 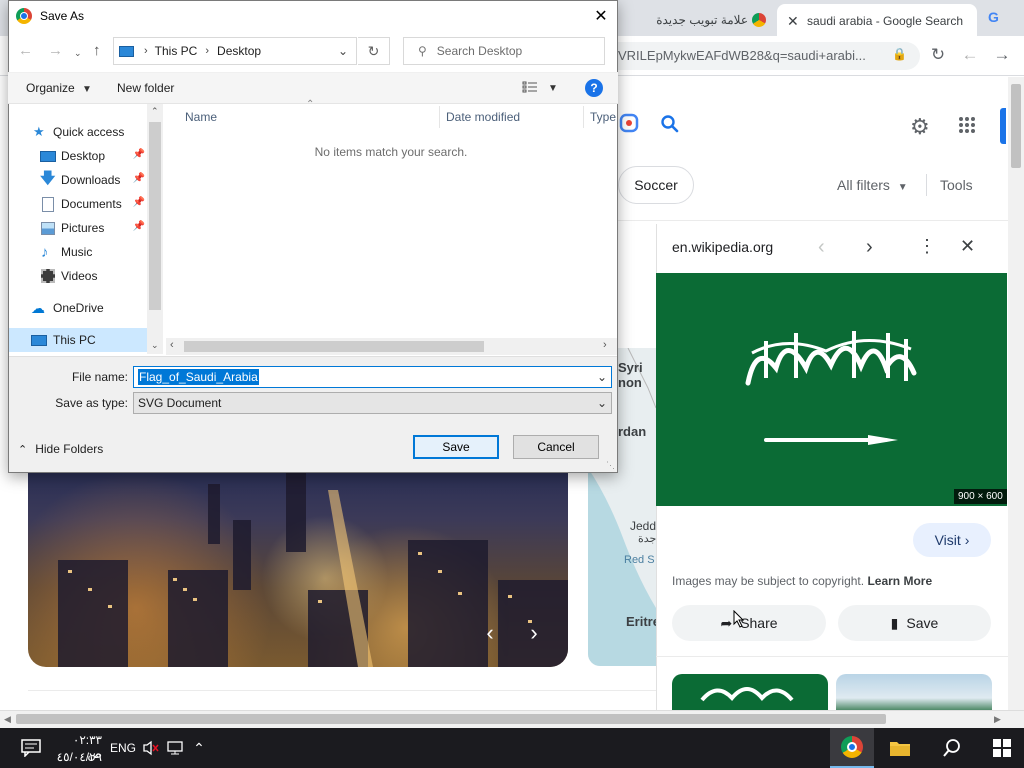 I want to click on hide-folders-button: ⌃ Hide Folders, so click(x=60, y=449).